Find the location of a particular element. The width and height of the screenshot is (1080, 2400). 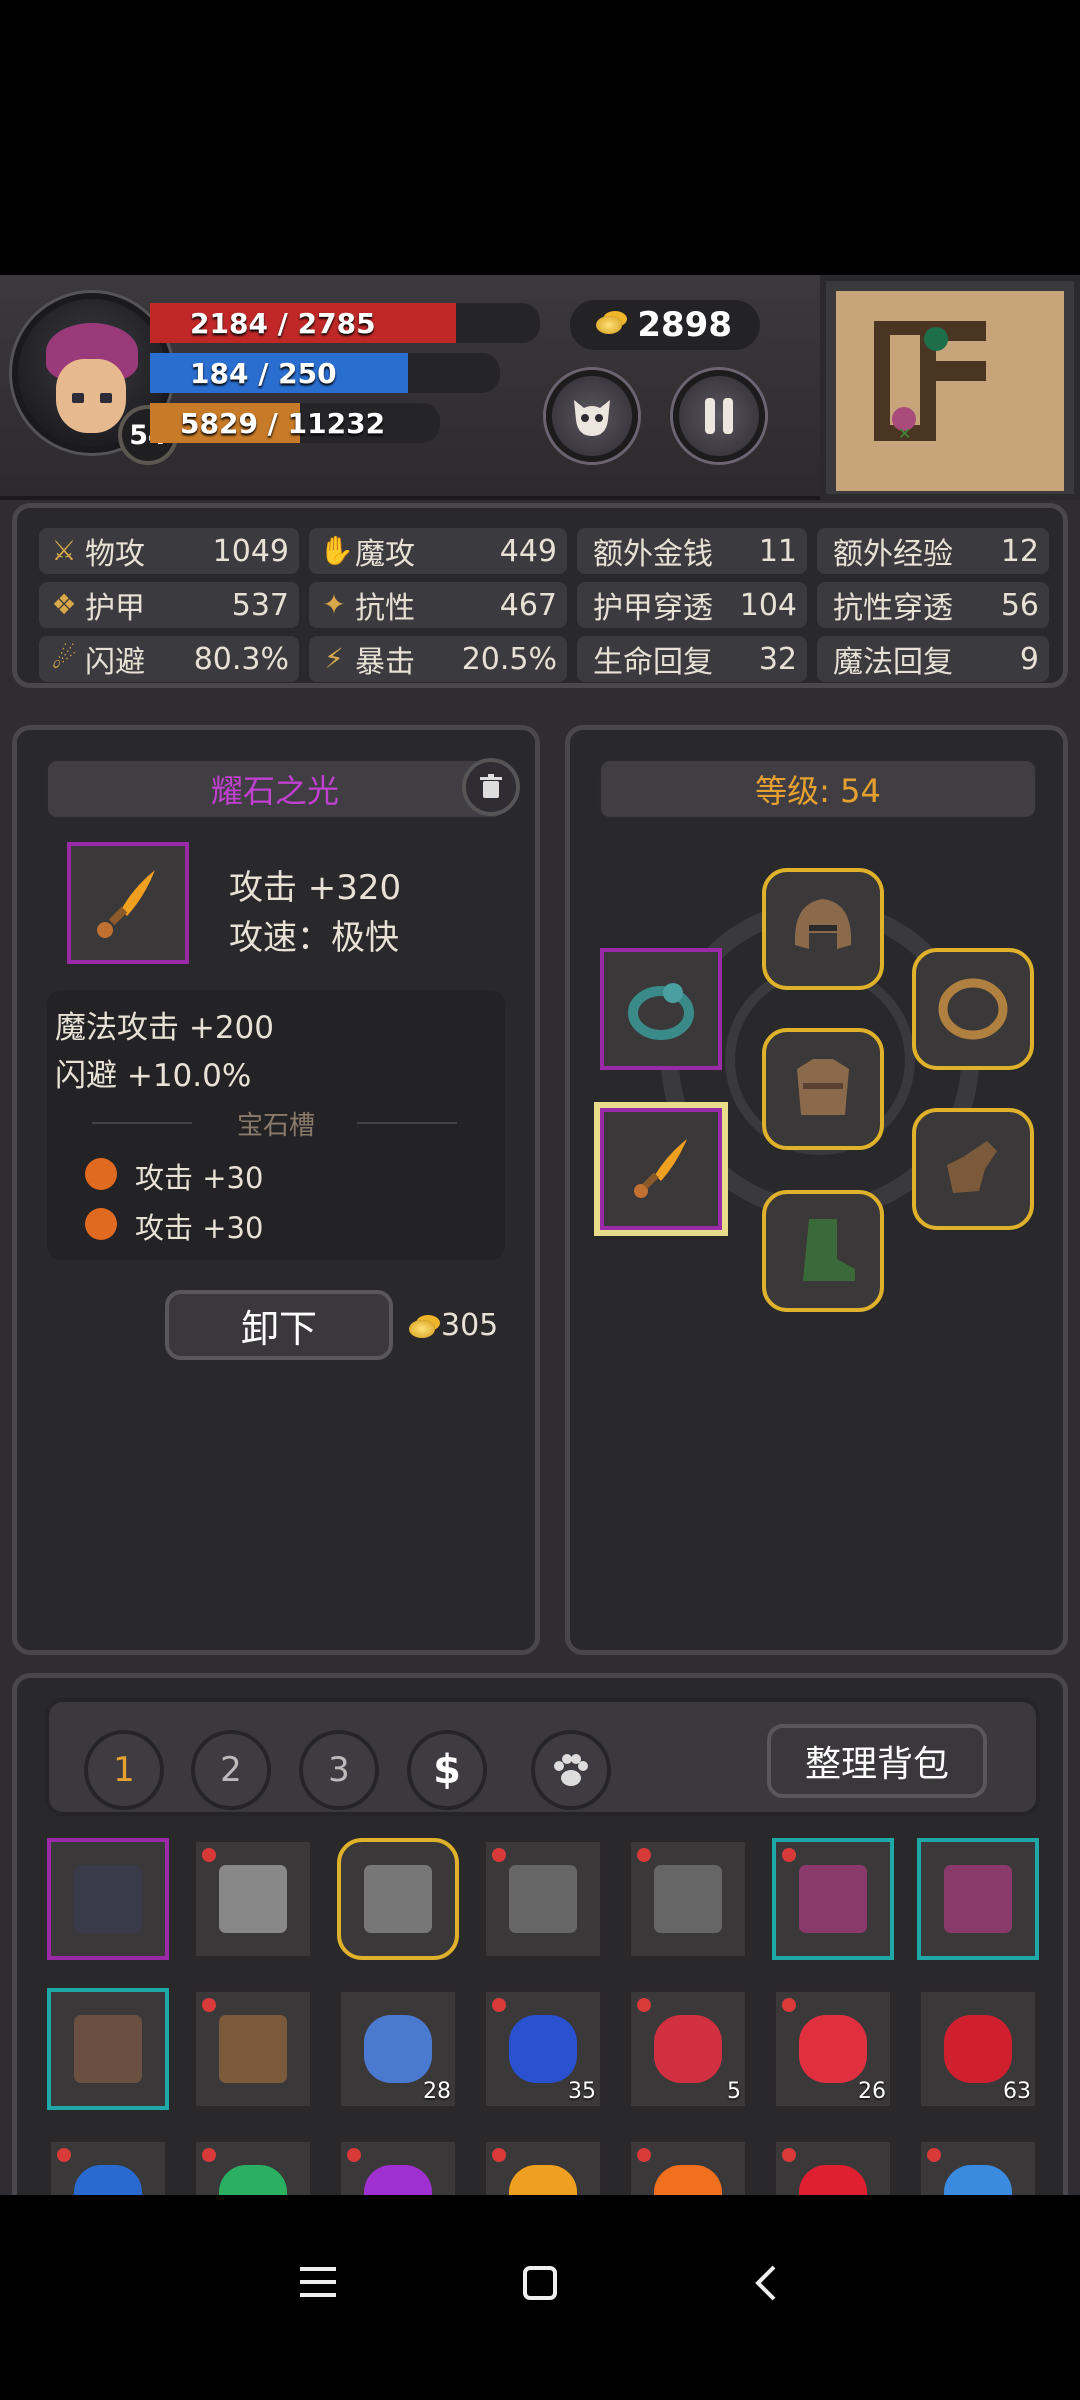

magic-hand-icon: ✋ is located at coordinates (336, 550).